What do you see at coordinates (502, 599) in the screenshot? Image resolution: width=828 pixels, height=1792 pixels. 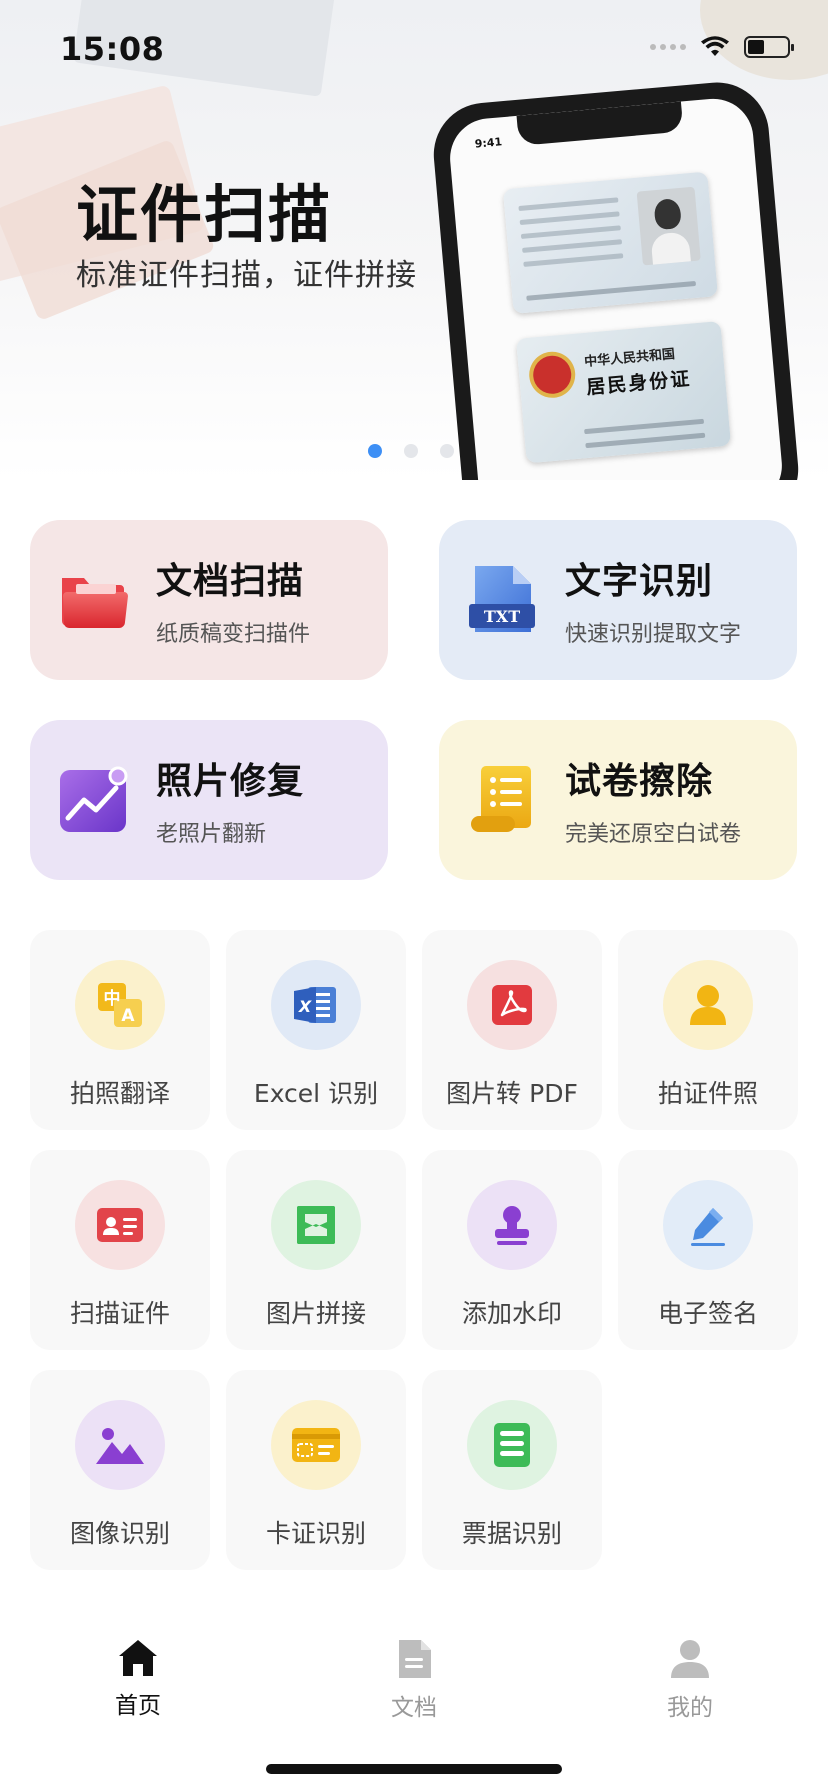 I see `txt-file-icon: TXT` at bounding box center [502, 599].